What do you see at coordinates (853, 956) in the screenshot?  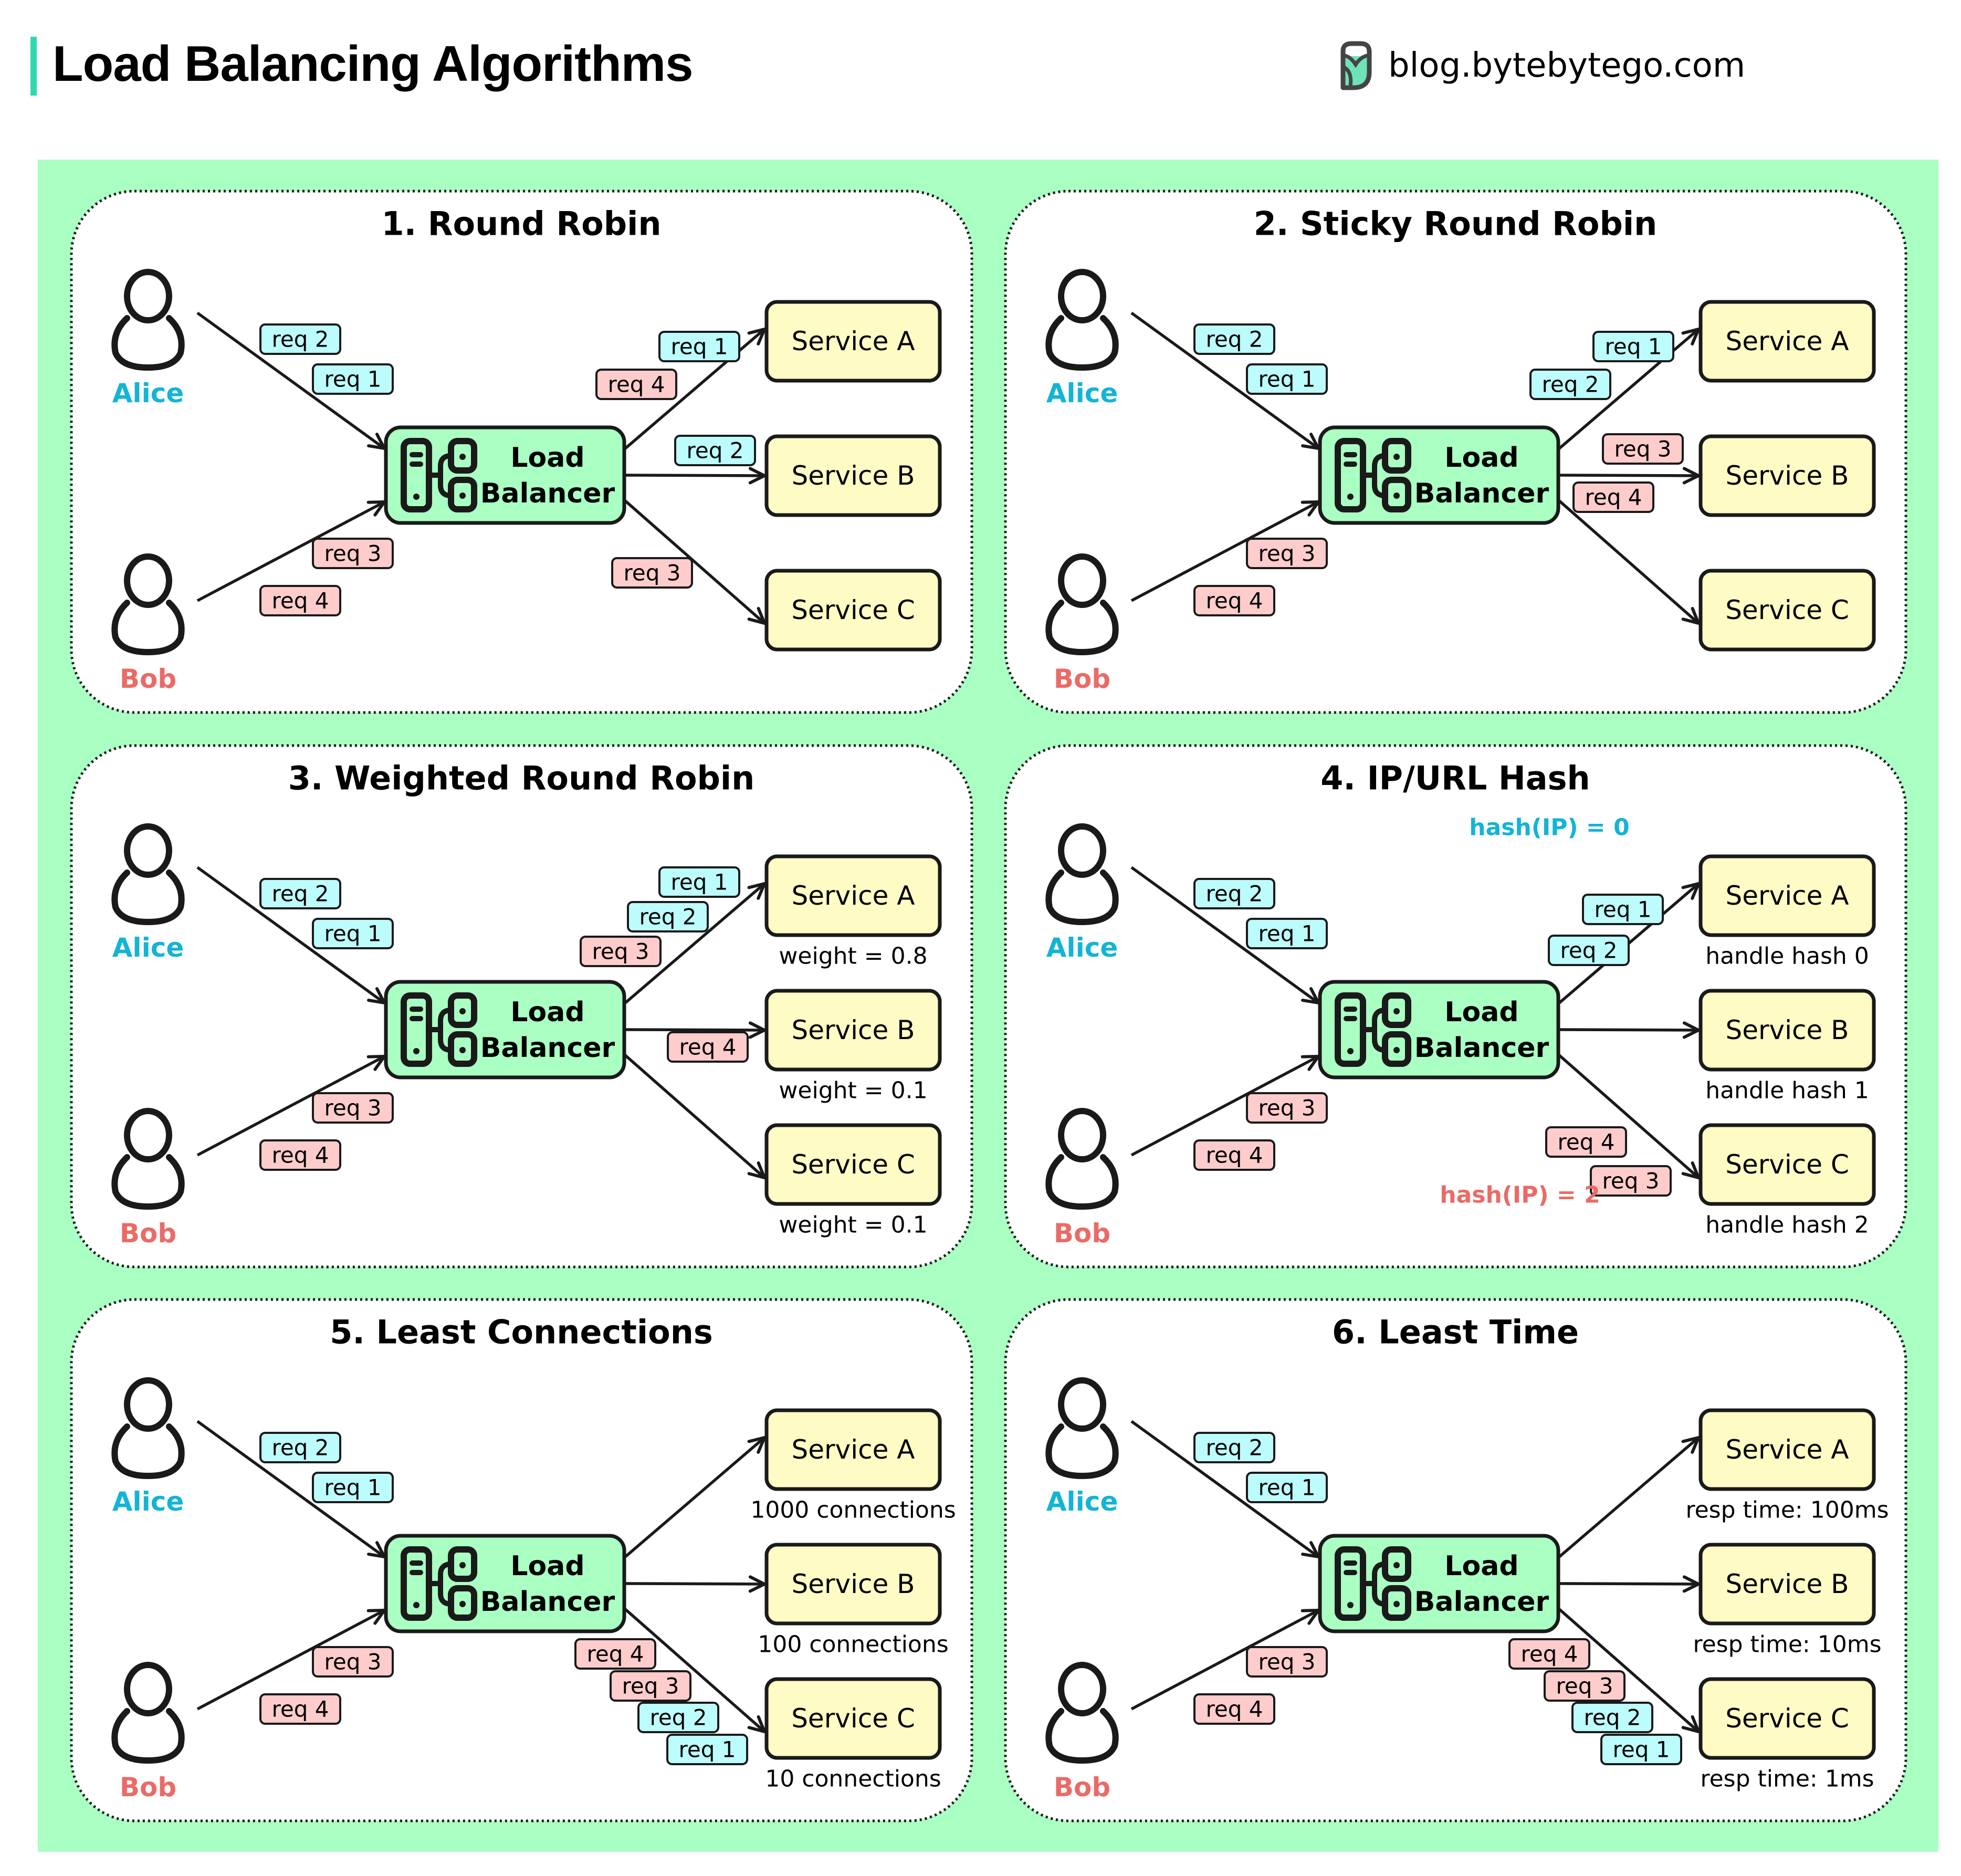 I see `service-a-note: weight = 0.8` at bounding box center [853, 956].